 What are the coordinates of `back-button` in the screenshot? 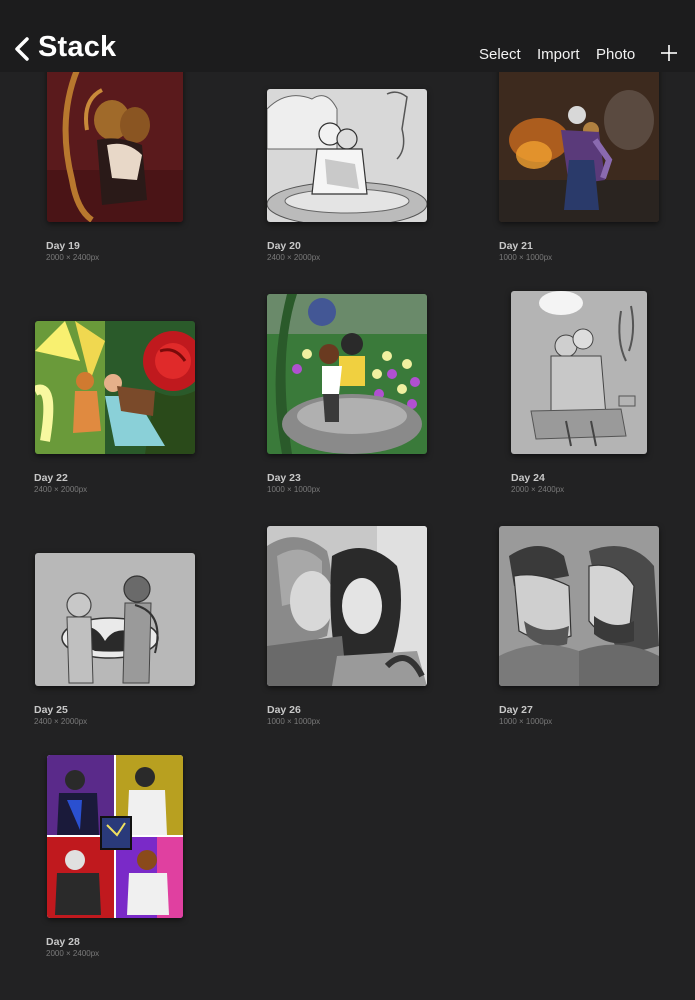 It's located at (23, 49).